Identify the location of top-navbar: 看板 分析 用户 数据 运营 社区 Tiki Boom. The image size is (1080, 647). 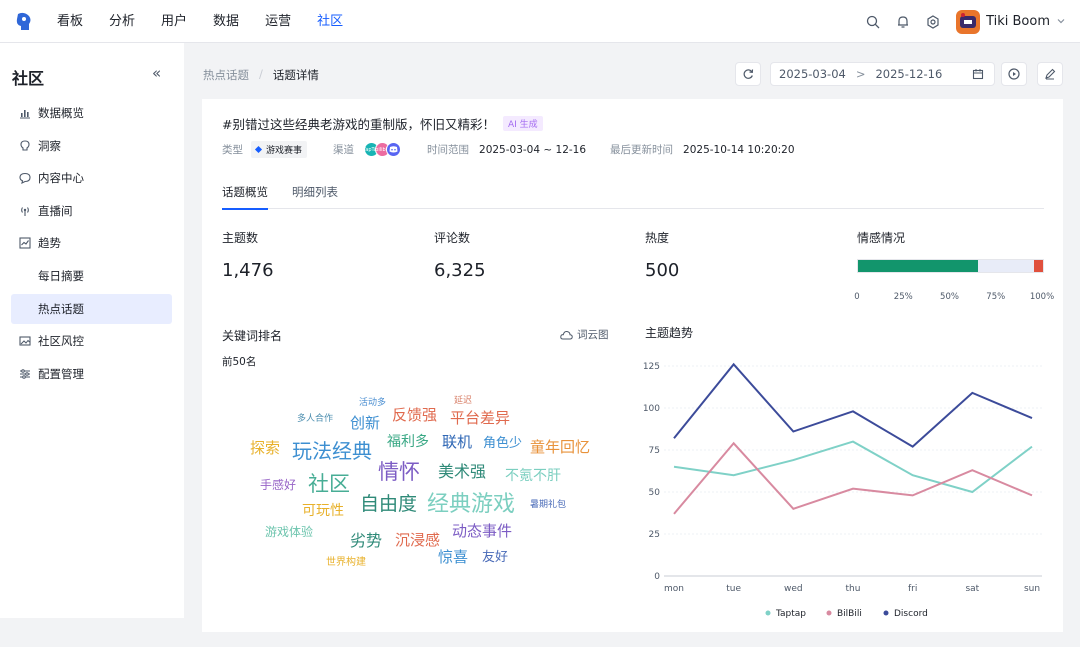
(540, 21).